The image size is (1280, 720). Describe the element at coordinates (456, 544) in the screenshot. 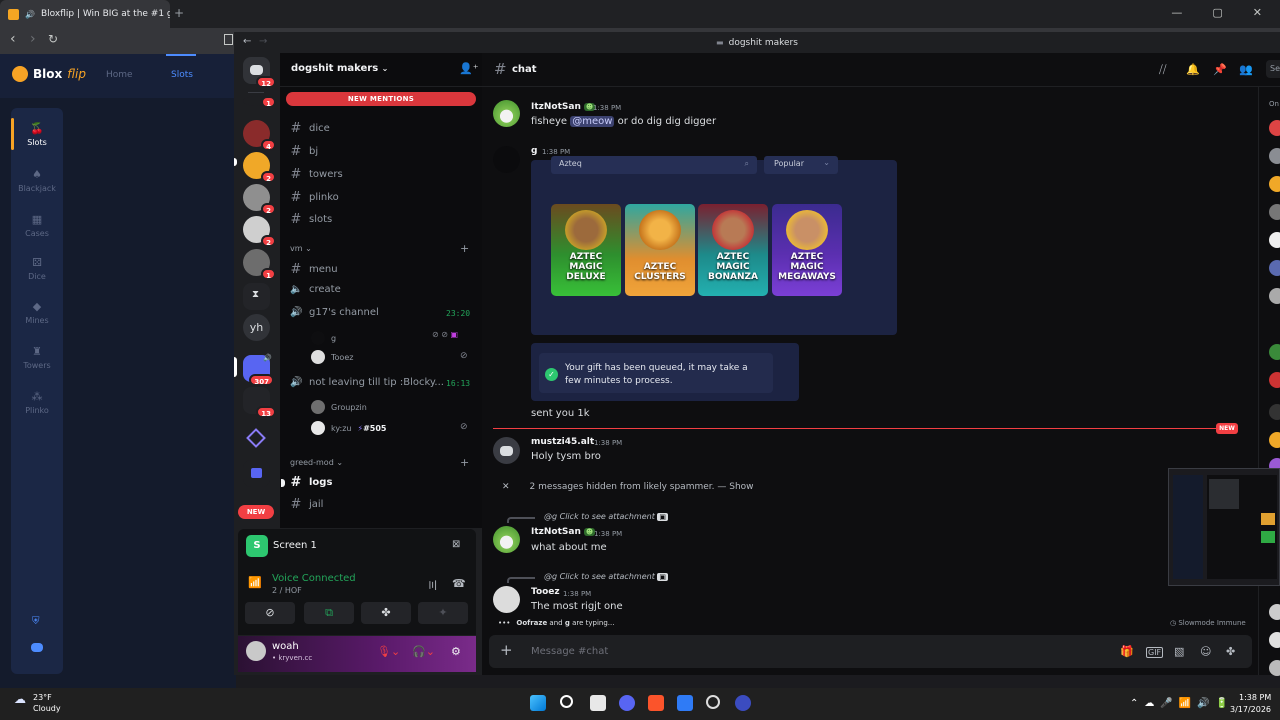

I see `stop-stream-icon: ⊠` at that location.